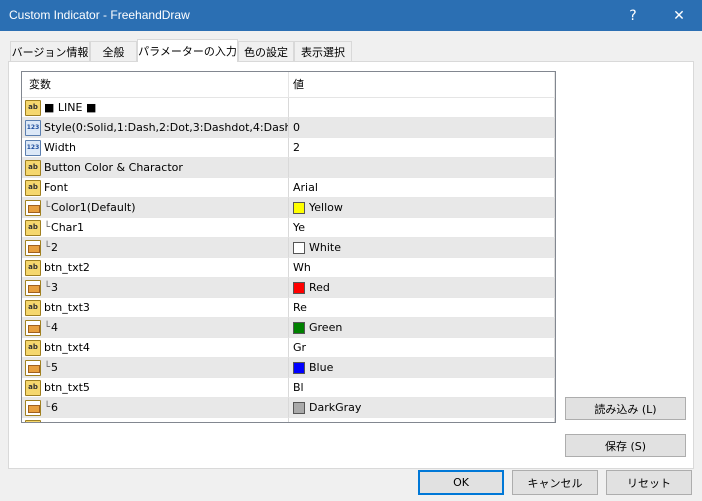 This screenshot has width=702, height=501. What do you see at coordinates (113, 51) in the screenshot?
I see `tab-general: 全般` at bounding box center [113, 51].